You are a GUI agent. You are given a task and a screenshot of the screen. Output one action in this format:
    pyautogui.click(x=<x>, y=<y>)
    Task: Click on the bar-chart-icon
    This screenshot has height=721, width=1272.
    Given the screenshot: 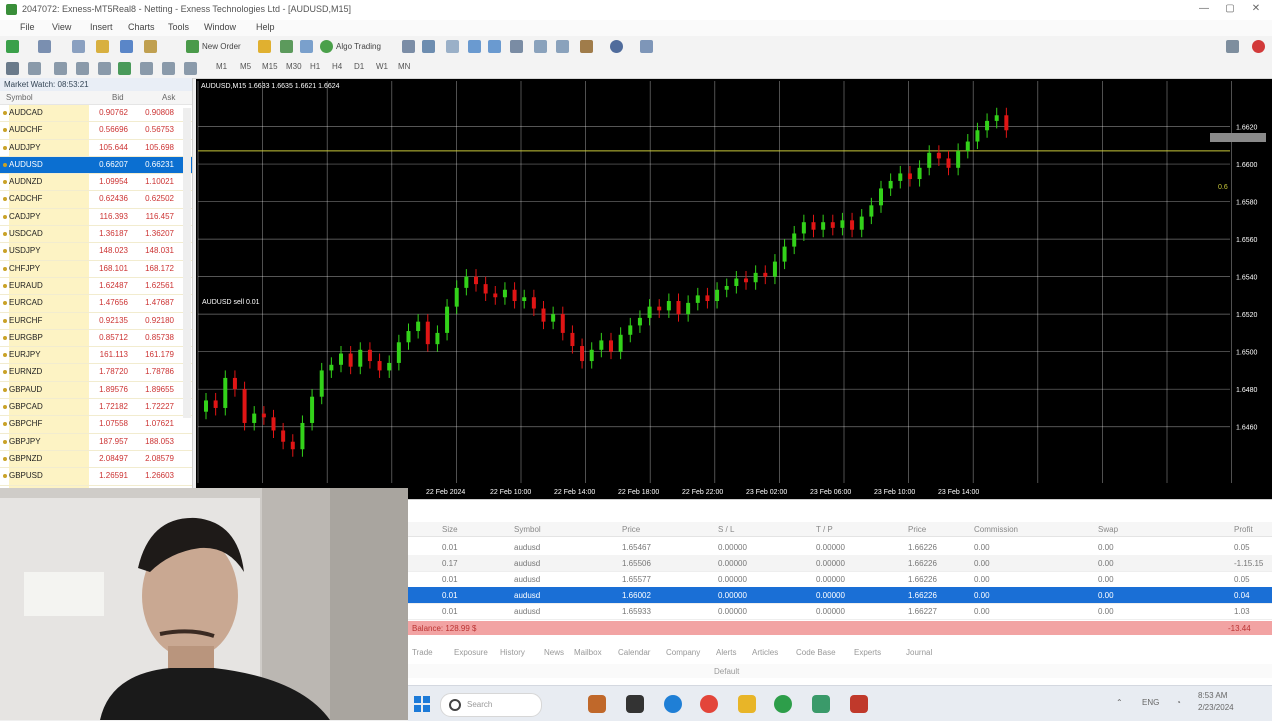 What is the action you would take?
    pyautogui.click(x=408, y=46)
    